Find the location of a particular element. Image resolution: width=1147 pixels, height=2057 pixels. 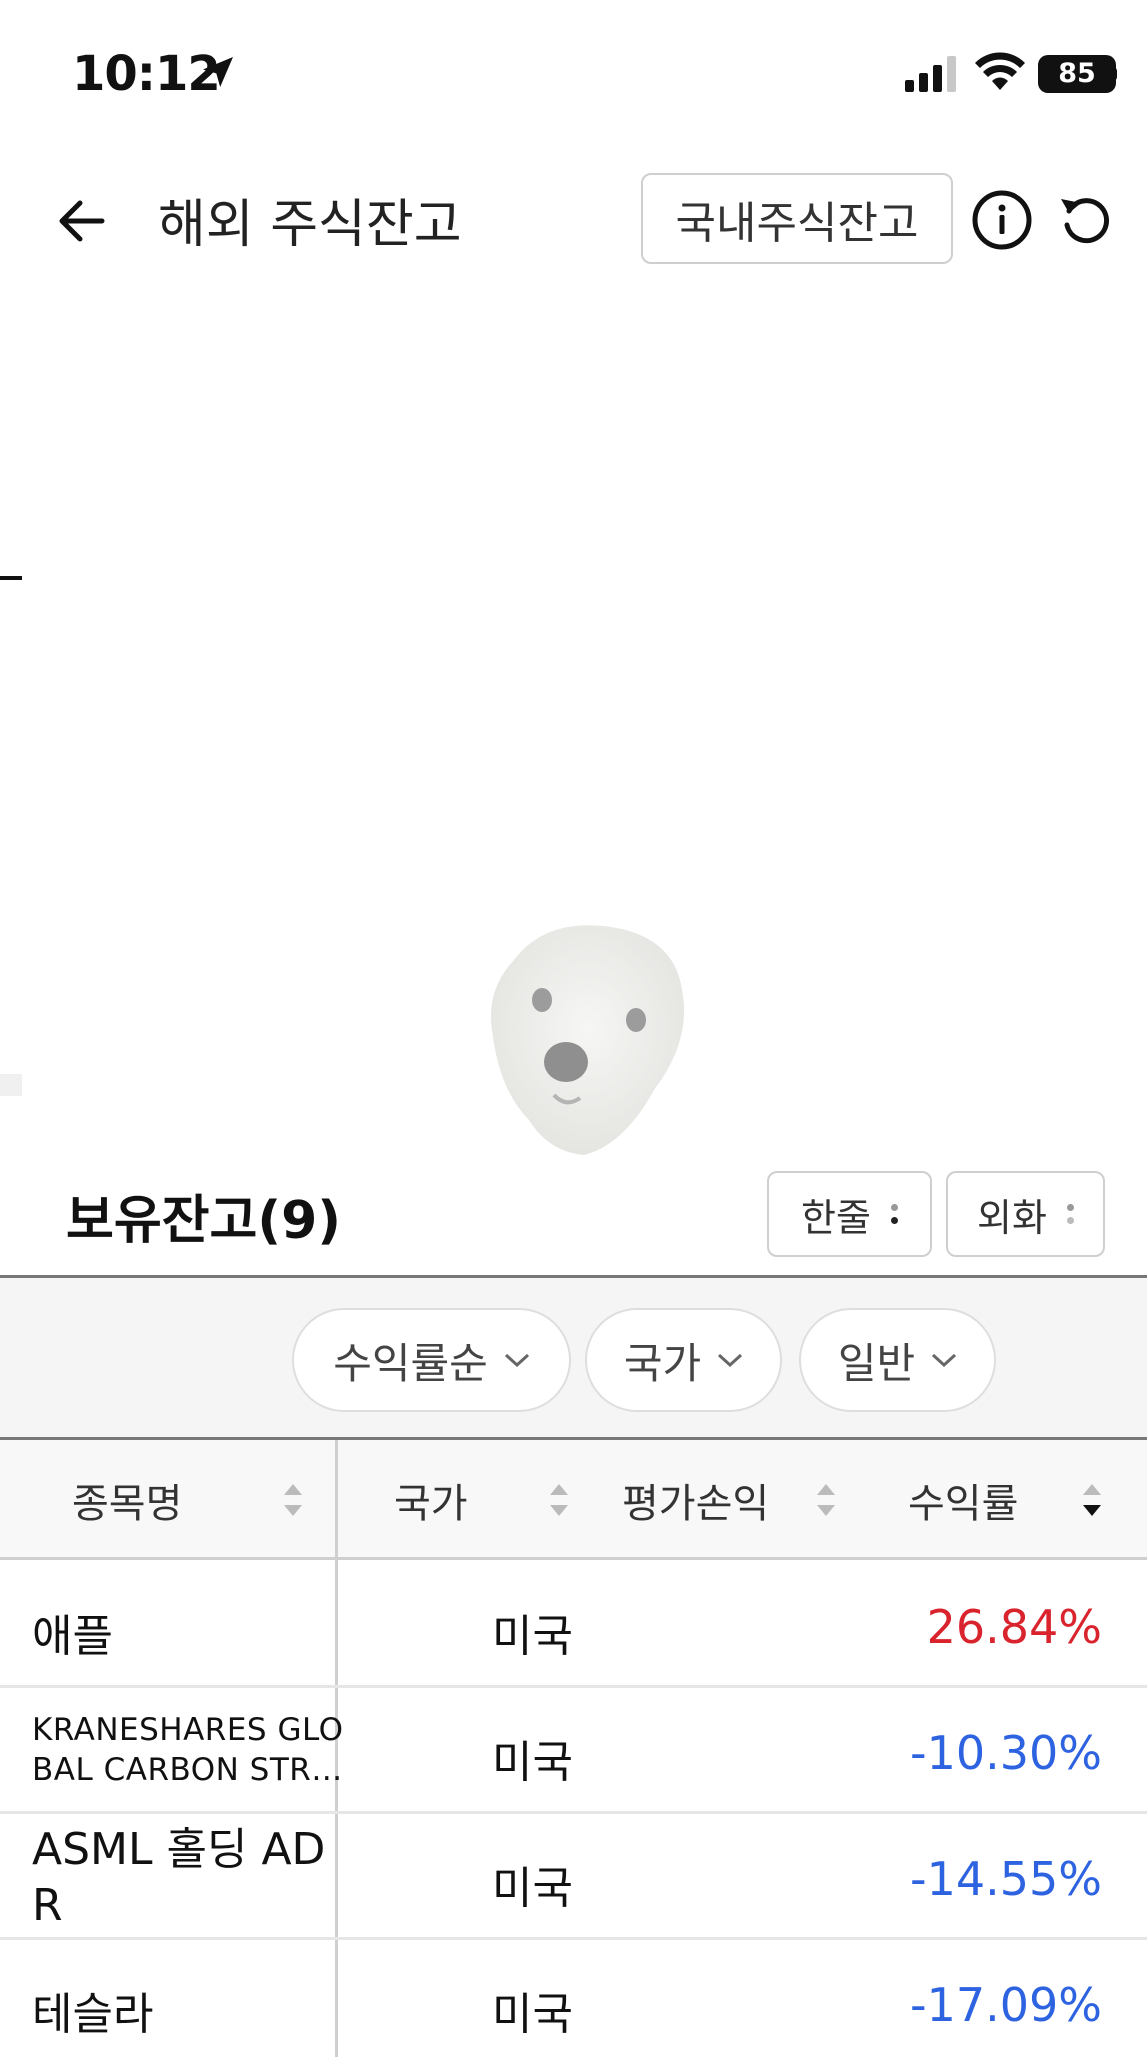

battery-indicator: 85 is located at coordinates (1077, 74).